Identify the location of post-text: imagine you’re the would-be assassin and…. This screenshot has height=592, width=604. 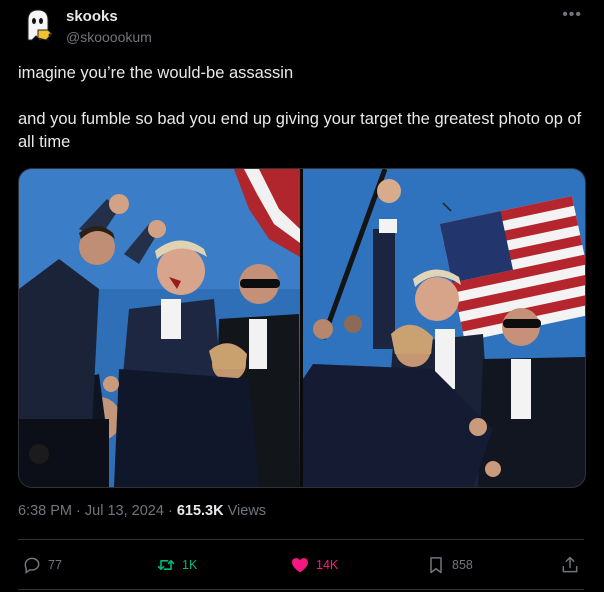
(303, 108).